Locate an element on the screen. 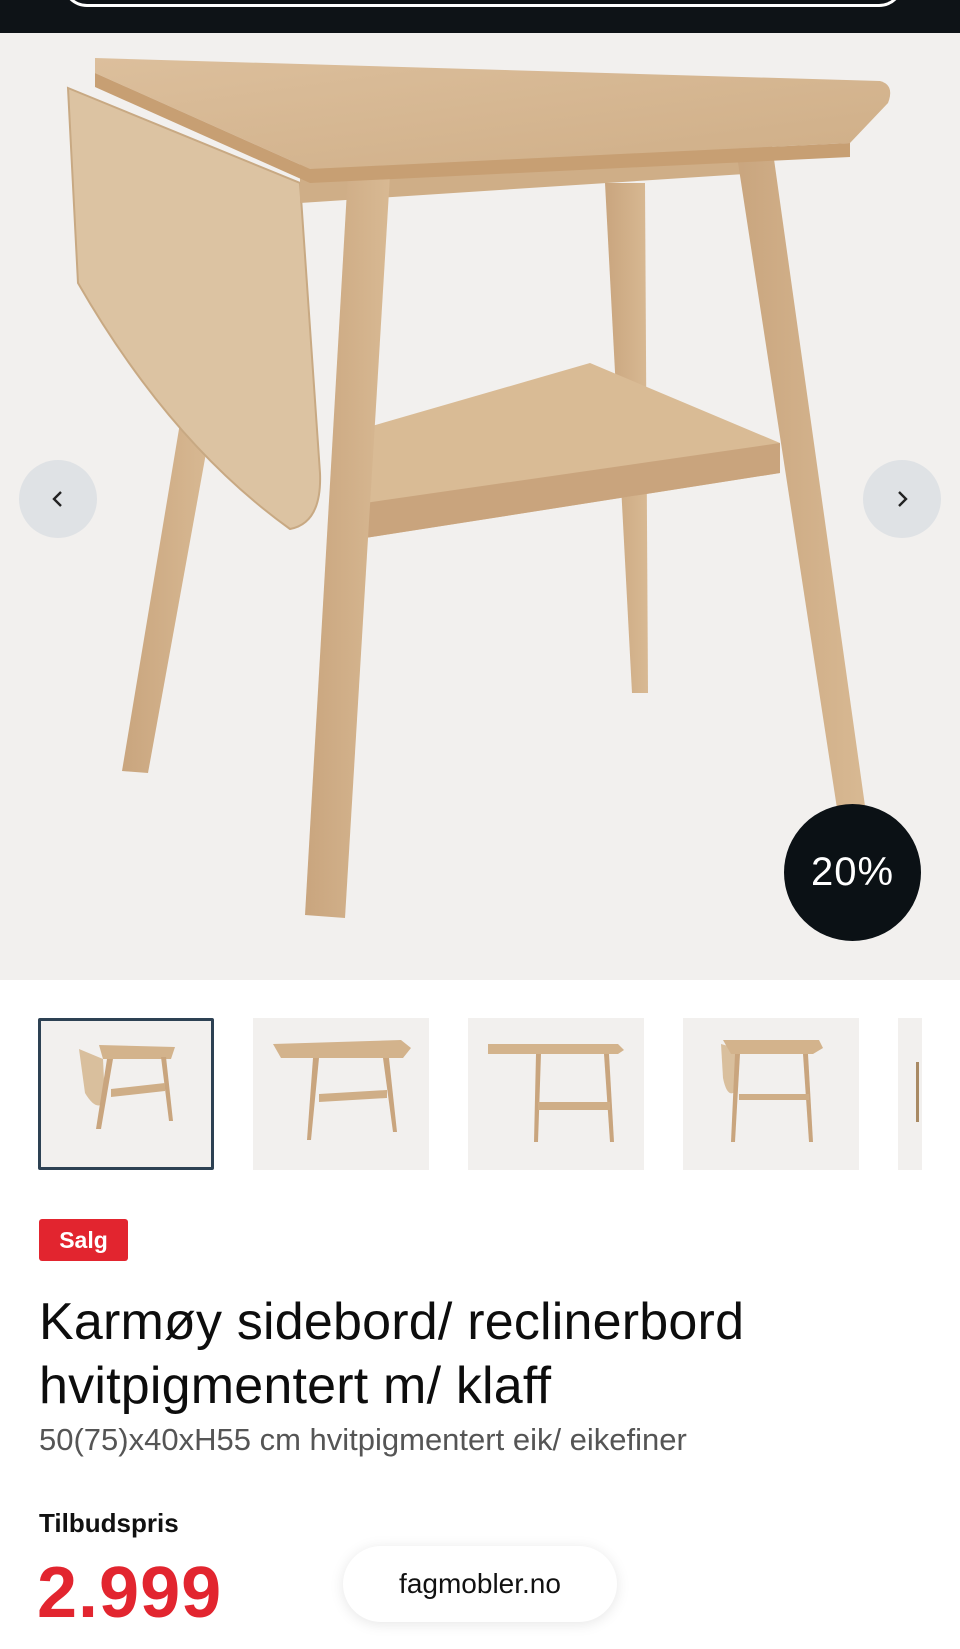  product-price: 2.999 is located at coordinates (130, 1593).